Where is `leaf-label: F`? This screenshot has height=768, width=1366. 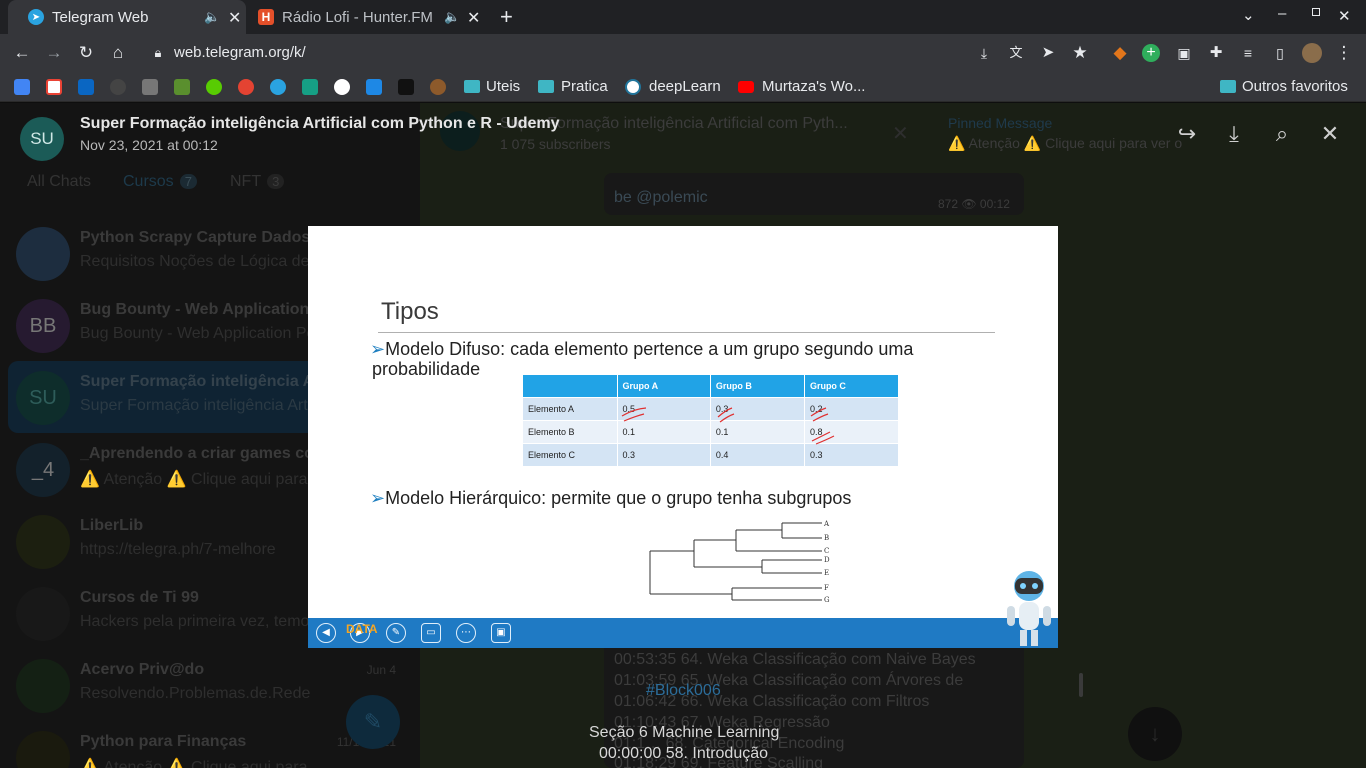
leaf-label: F is located at coordinates (826, 588).